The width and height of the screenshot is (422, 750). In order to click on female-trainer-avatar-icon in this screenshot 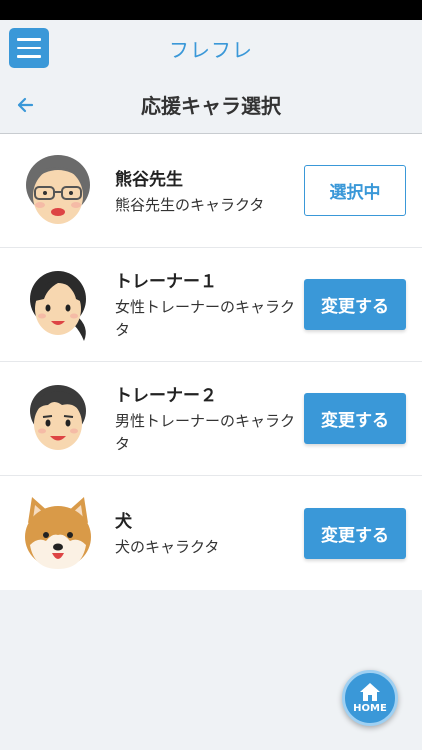, I will do `click(58, 306)`.